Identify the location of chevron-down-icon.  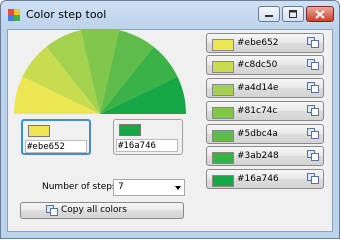
(178, 188).